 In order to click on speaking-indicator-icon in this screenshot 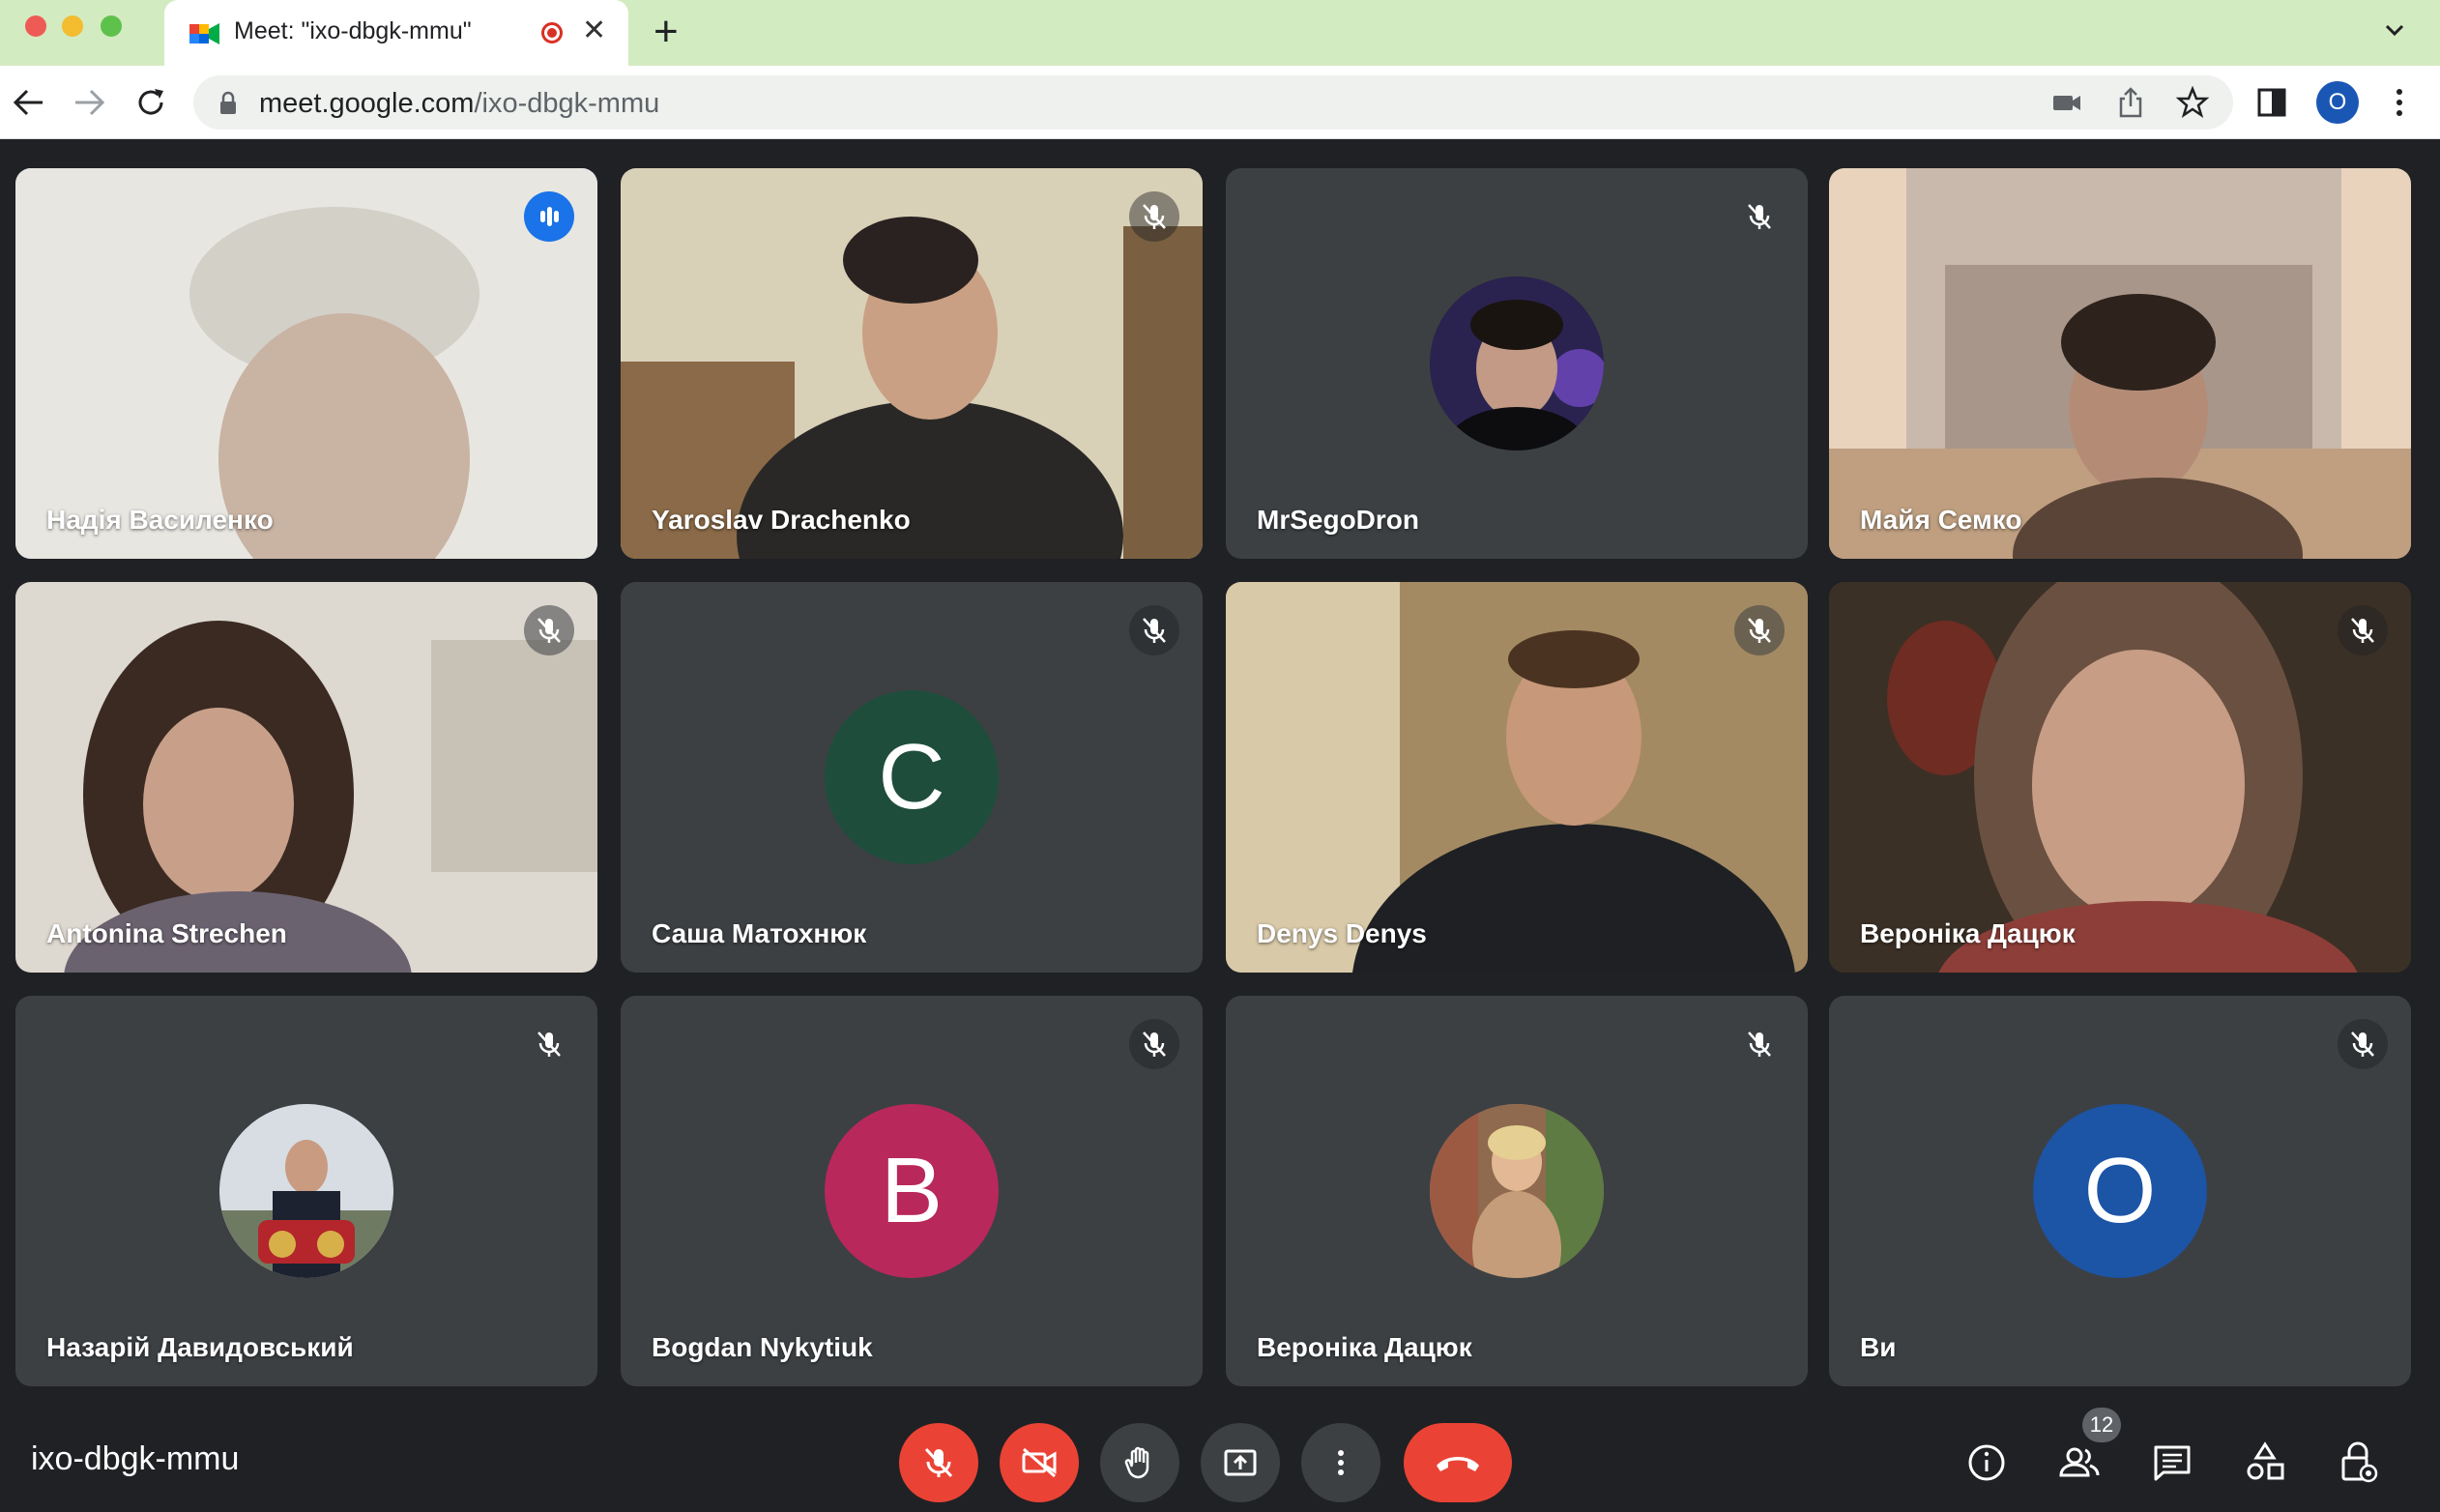, I will do `click(549, 216)`.